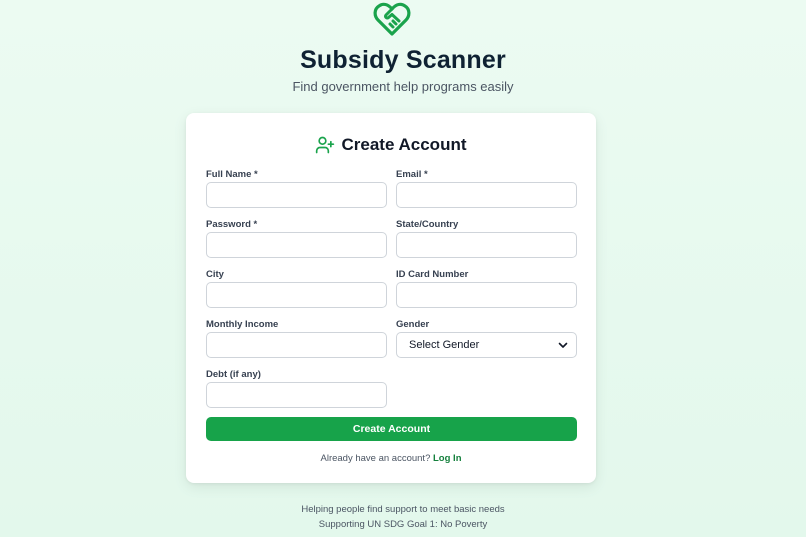 This screenshot has width=806, height=537. What do you see at coordinates (412, 174) in the screenshot?
I see `email-label: Email *` at bounding box center [412, 174].